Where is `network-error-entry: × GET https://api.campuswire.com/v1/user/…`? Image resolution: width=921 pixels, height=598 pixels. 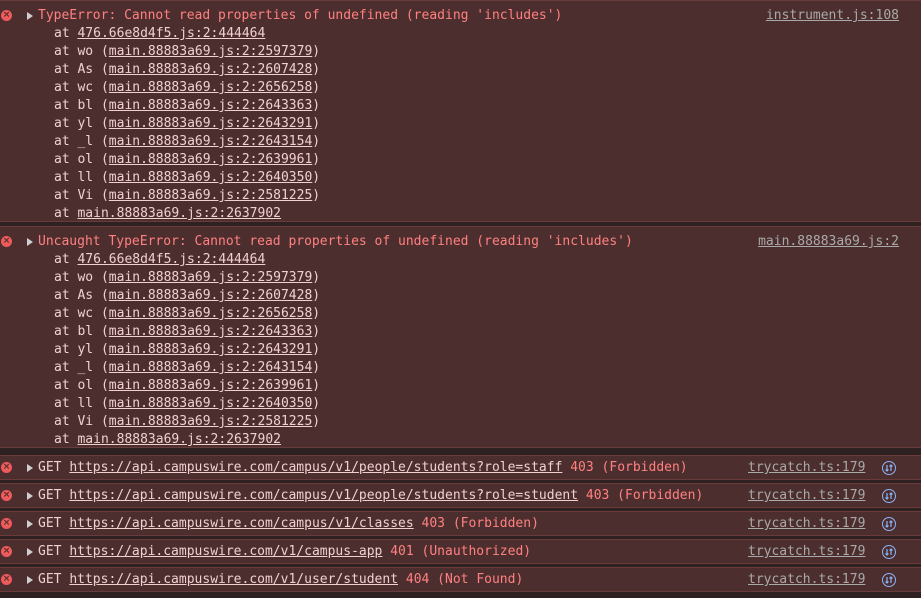 network-error-entry: × GET https://api.campuswire.com/v1/user/… is located at coordinates (460, 579).